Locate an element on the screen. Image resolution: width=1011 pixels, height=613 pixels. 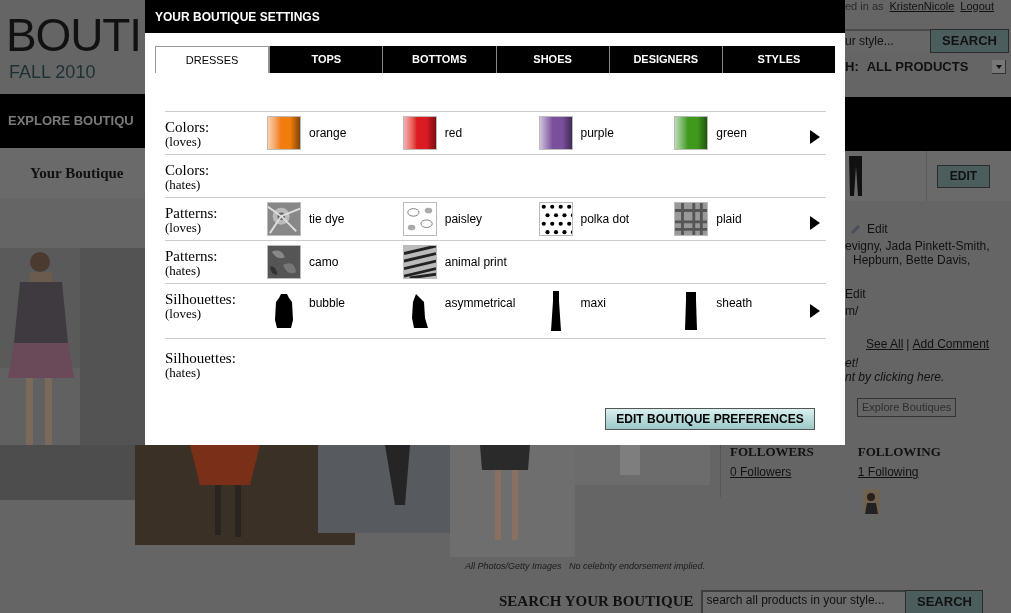
comment-note: nt by clicking here. is located at coordinates (895, 377).